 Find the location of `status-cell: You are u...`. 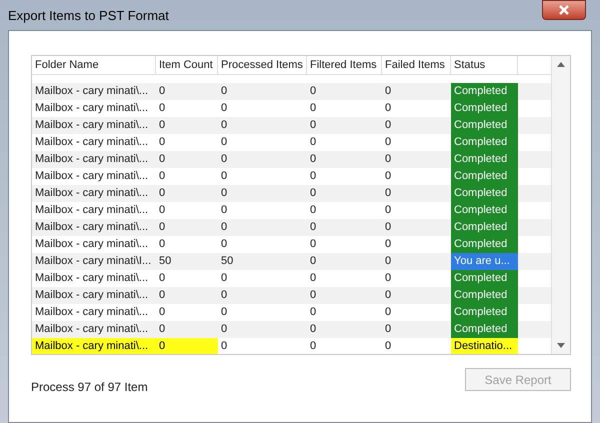

status-cell: You are u... is located at coordinates (484, 261).